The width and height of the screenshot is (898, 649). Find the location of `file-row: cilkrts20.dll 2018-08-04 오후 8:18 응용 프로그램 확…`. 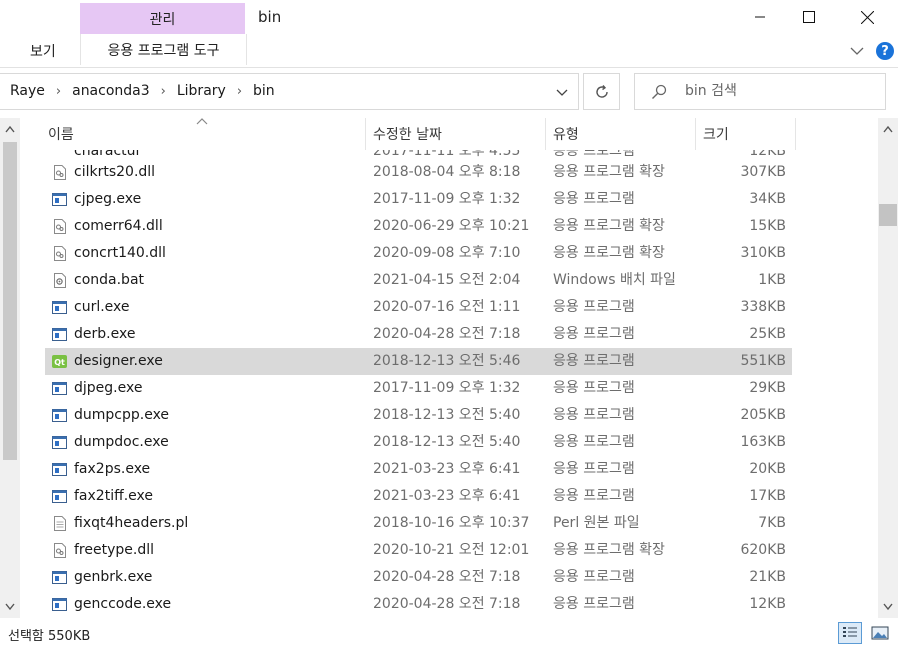

file-row: cilkrts20.dll 2018-08-04 오후 8:18 응용 프로그램 확… is located at coordinates (418, 172).